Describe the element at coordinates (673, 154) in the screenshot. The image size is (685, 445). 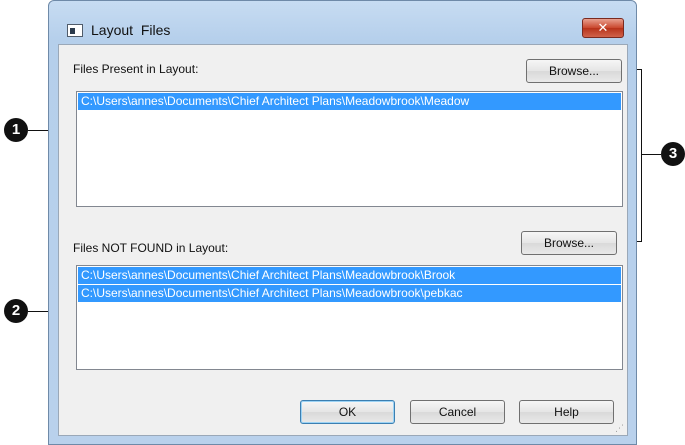
I see `callout-3-badge: 3` at that location.